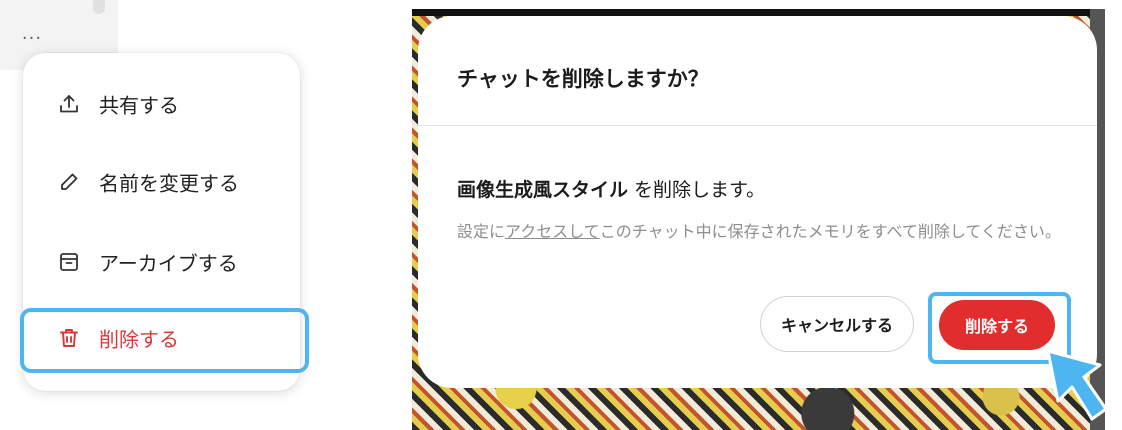 Image resolution: width=1122 pixels, height=430 pixels. I want to click on menu-item-label: 共有する, so click(139, 105).